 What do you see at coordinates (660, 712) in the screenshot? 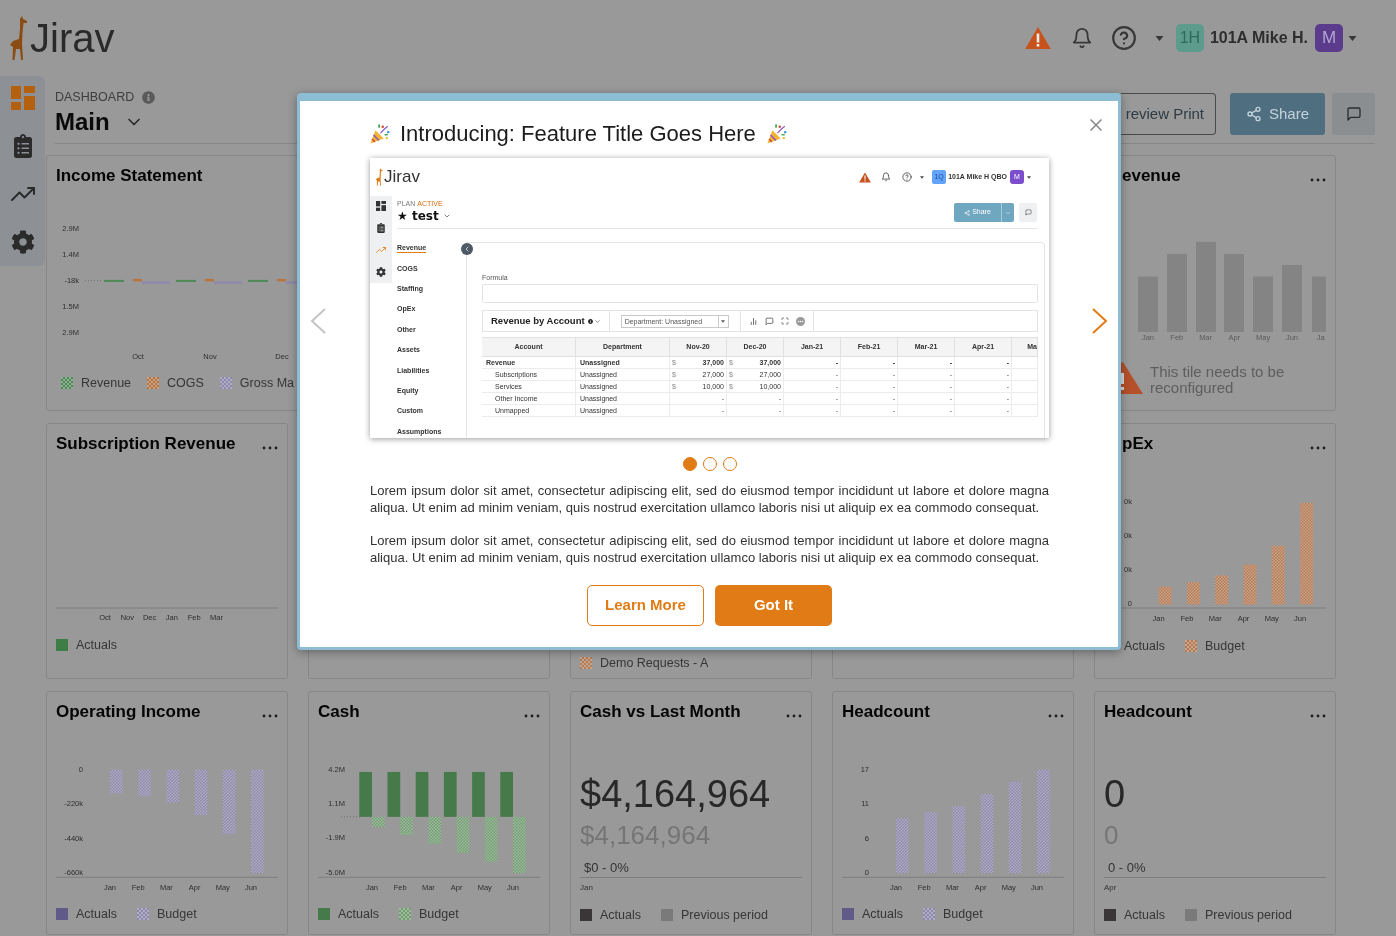
I see `tile-title: Cash vs Last Month` at bounding box center [660, 712].